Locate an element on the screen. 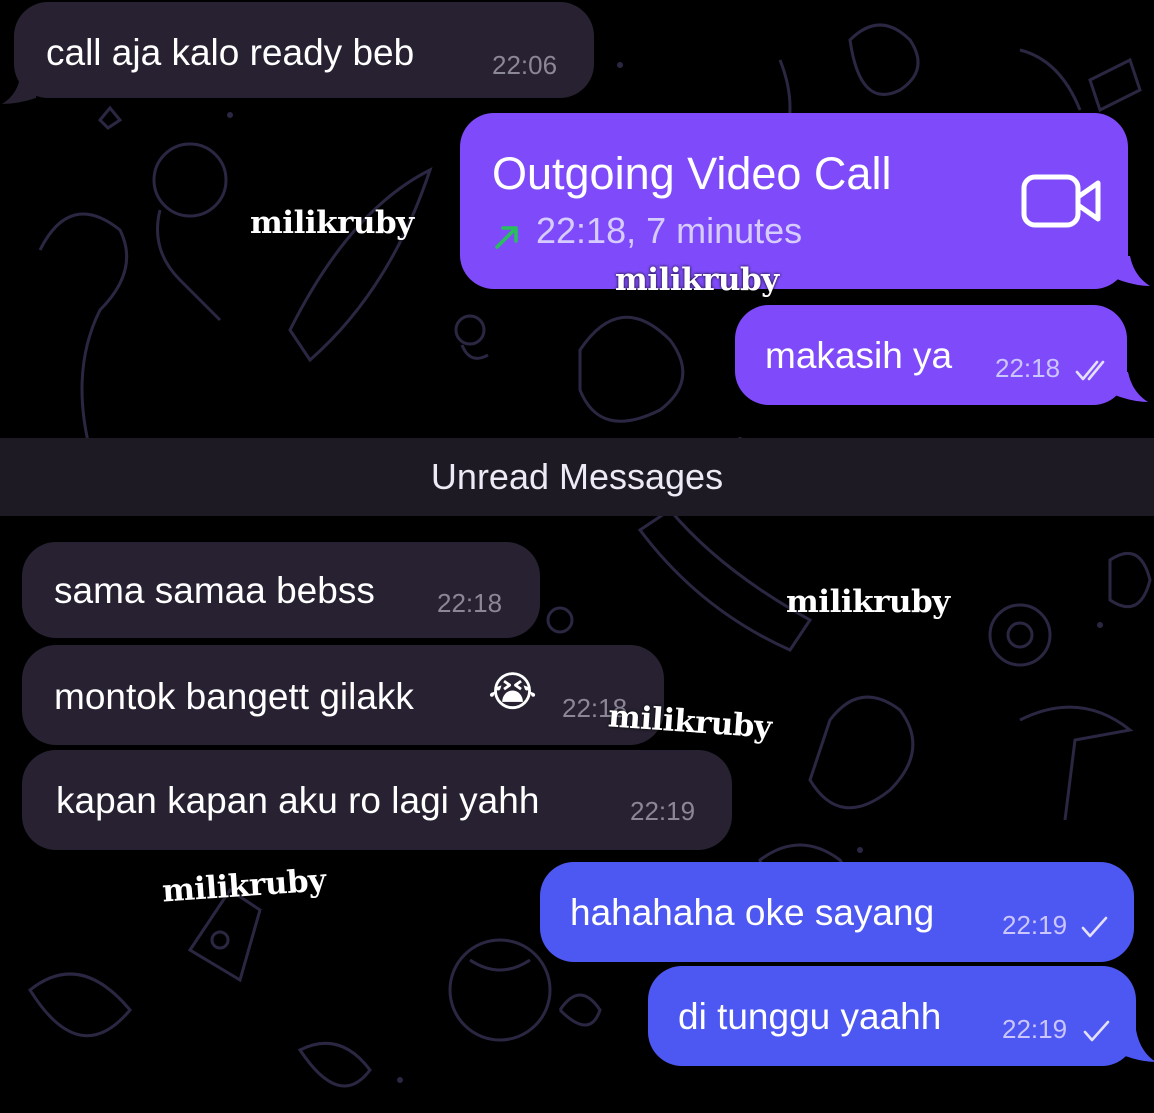 The image size is (1154, 1113). message-time: 22:06 is located at coordinates (525, 65).